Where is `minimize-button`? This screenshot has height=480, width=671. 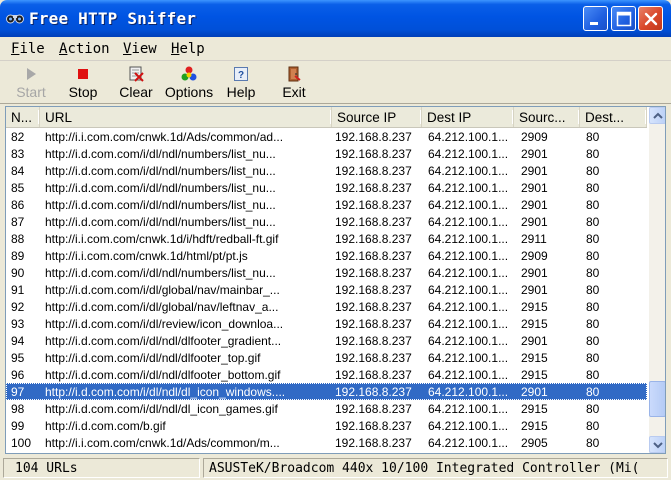 minimize-button is located at coordinates (595, 18).